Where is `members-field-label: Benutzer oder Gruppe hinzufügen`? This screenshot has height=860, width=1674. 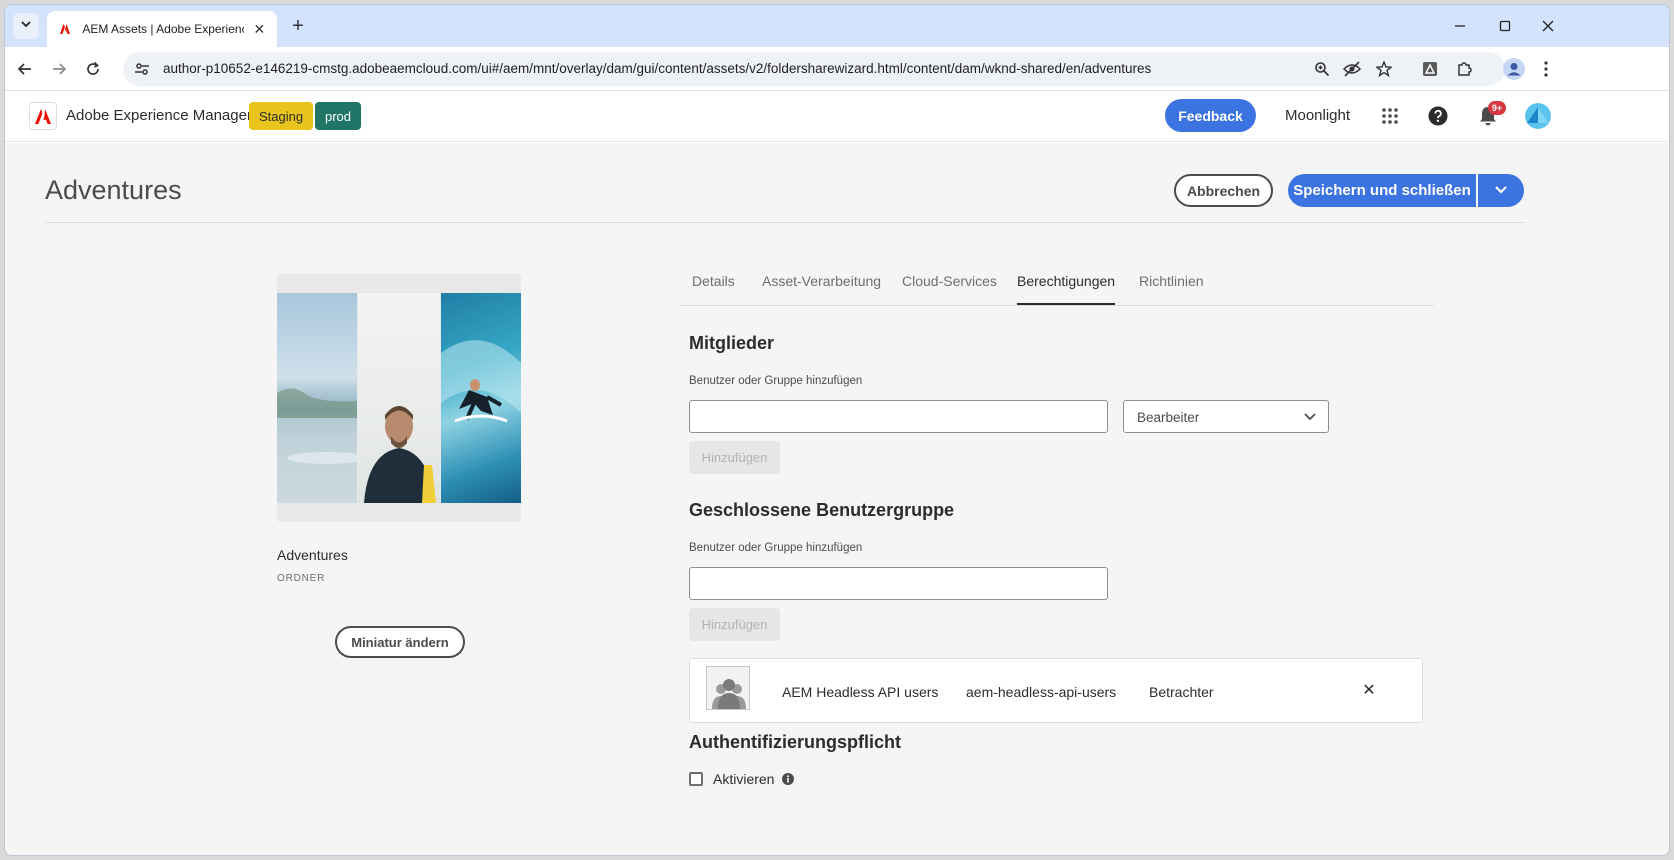
members-field-label: Benutzer oder Gruppe hinzufügen is located at coordinates (776, 381).